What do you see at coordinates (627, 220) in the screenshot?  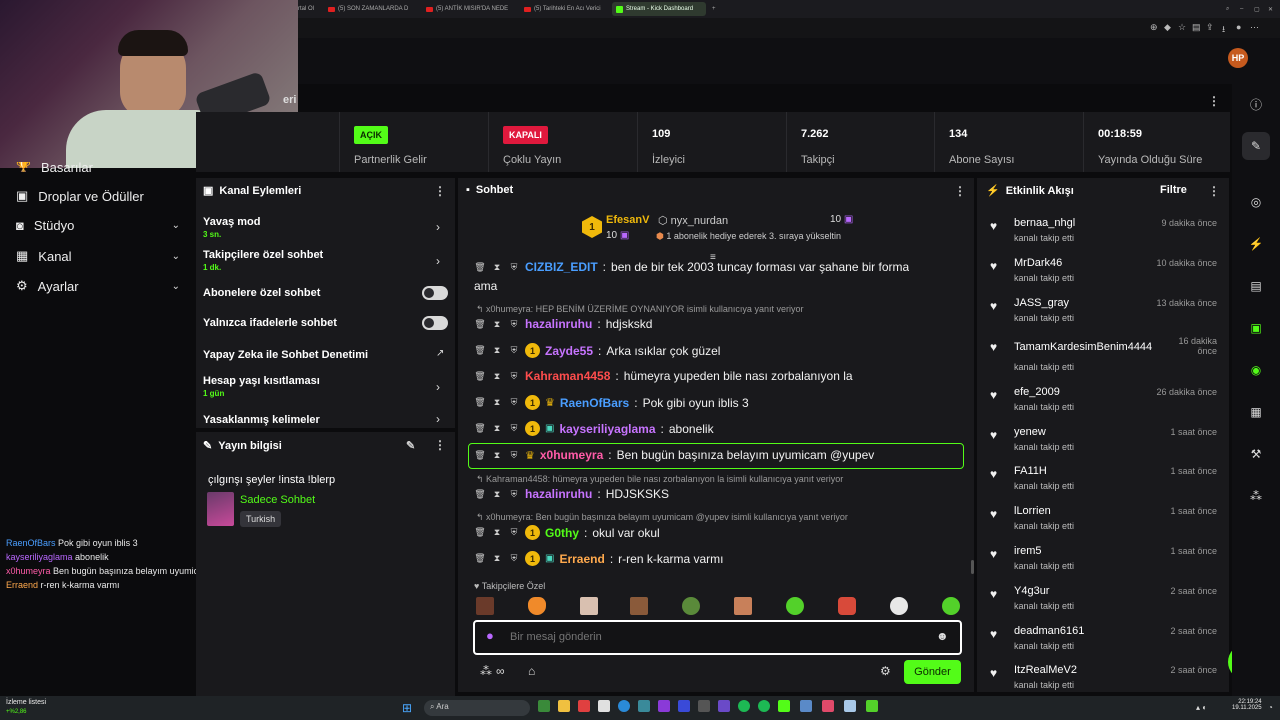 I see `top-gifter-name: EfesanV` at bounding box center [627, 220].